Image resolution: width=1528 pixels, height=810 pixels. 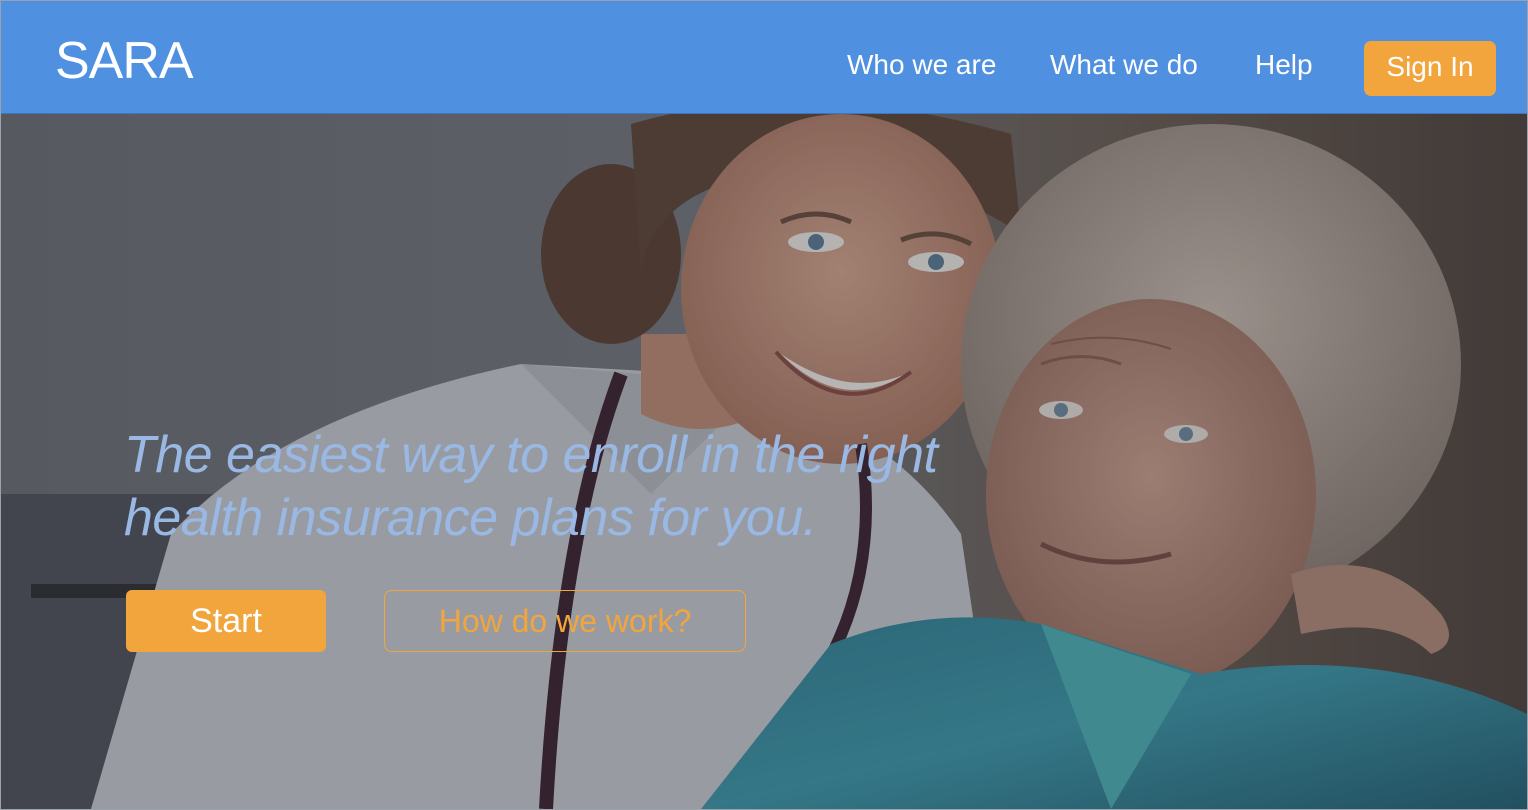 I want to click on how-do-we-work-button: How do we work?, so click(x=565, y=621).